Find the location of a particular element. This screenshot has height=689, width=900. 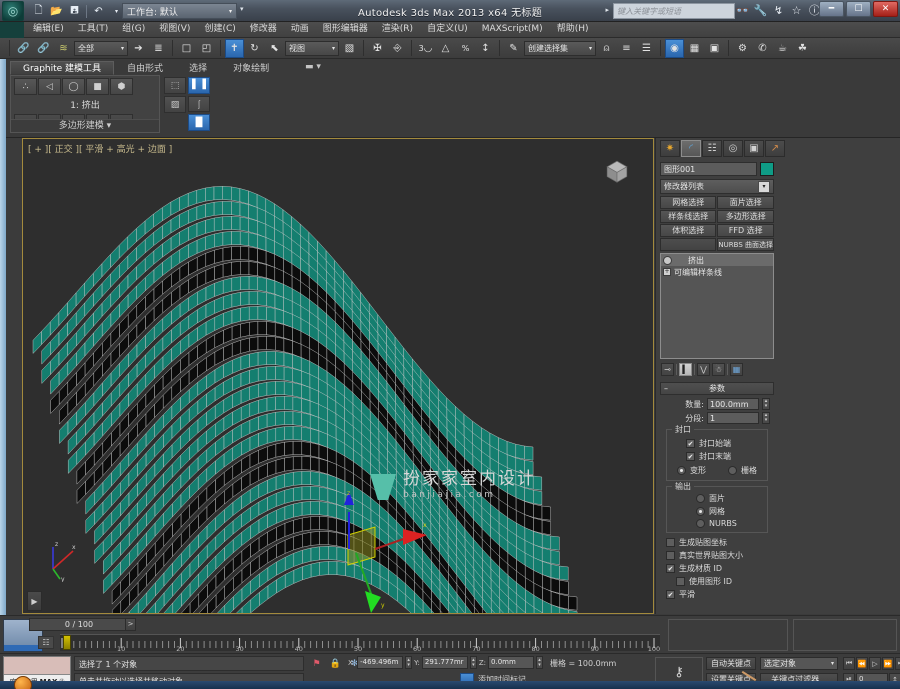

cap-grid-option: 栅格 is located at coordinates (742, 470).